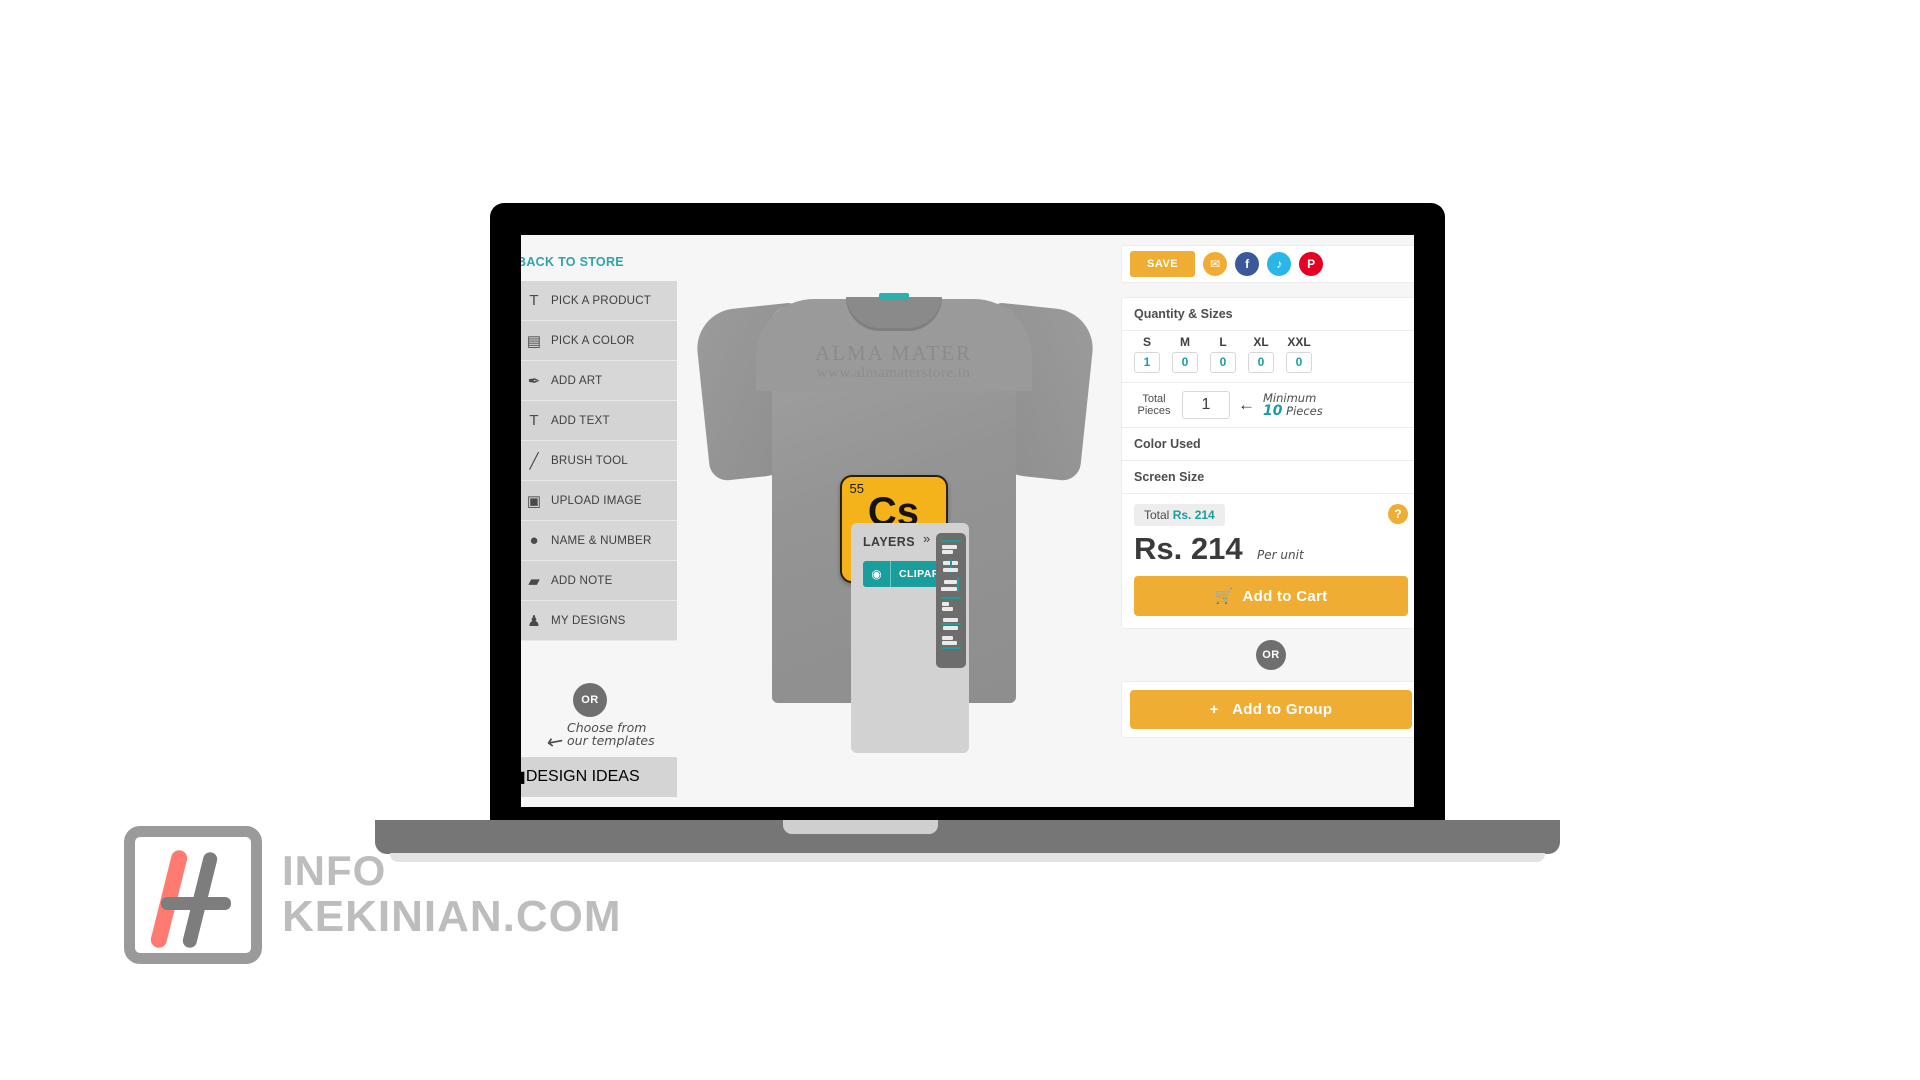 This screenshot has height=1080, width=1920. What do you see at coordinates (1268, 314) in the screenshot?
I see `quantity-sizes-title: Quantity & Sizes` at bounding box center [1268, 314].